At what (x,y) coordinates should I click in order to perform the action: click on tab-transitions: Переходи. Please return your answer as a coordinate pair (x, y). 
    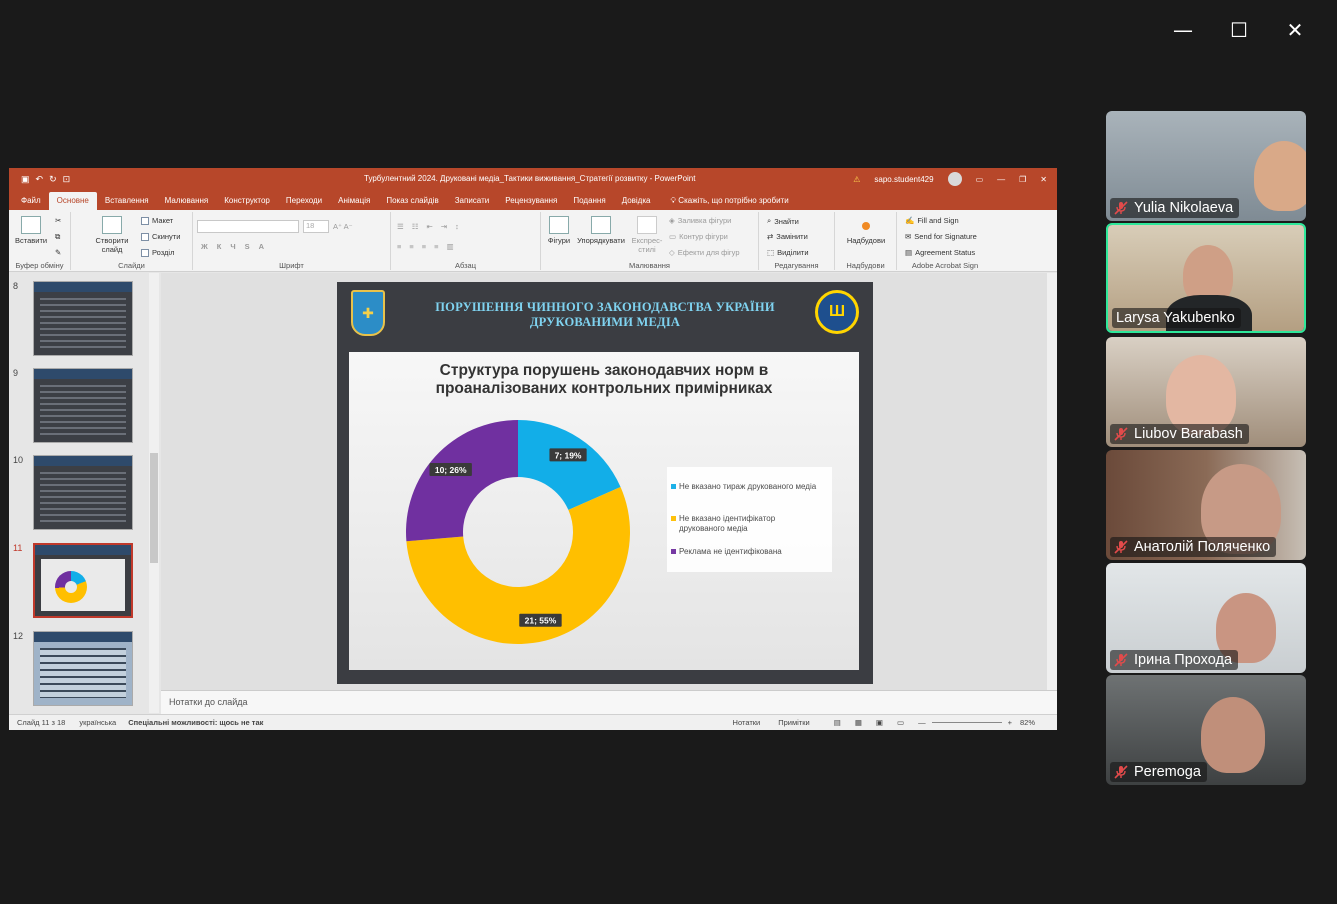
    Looking at the image, I should click on (304, 201).